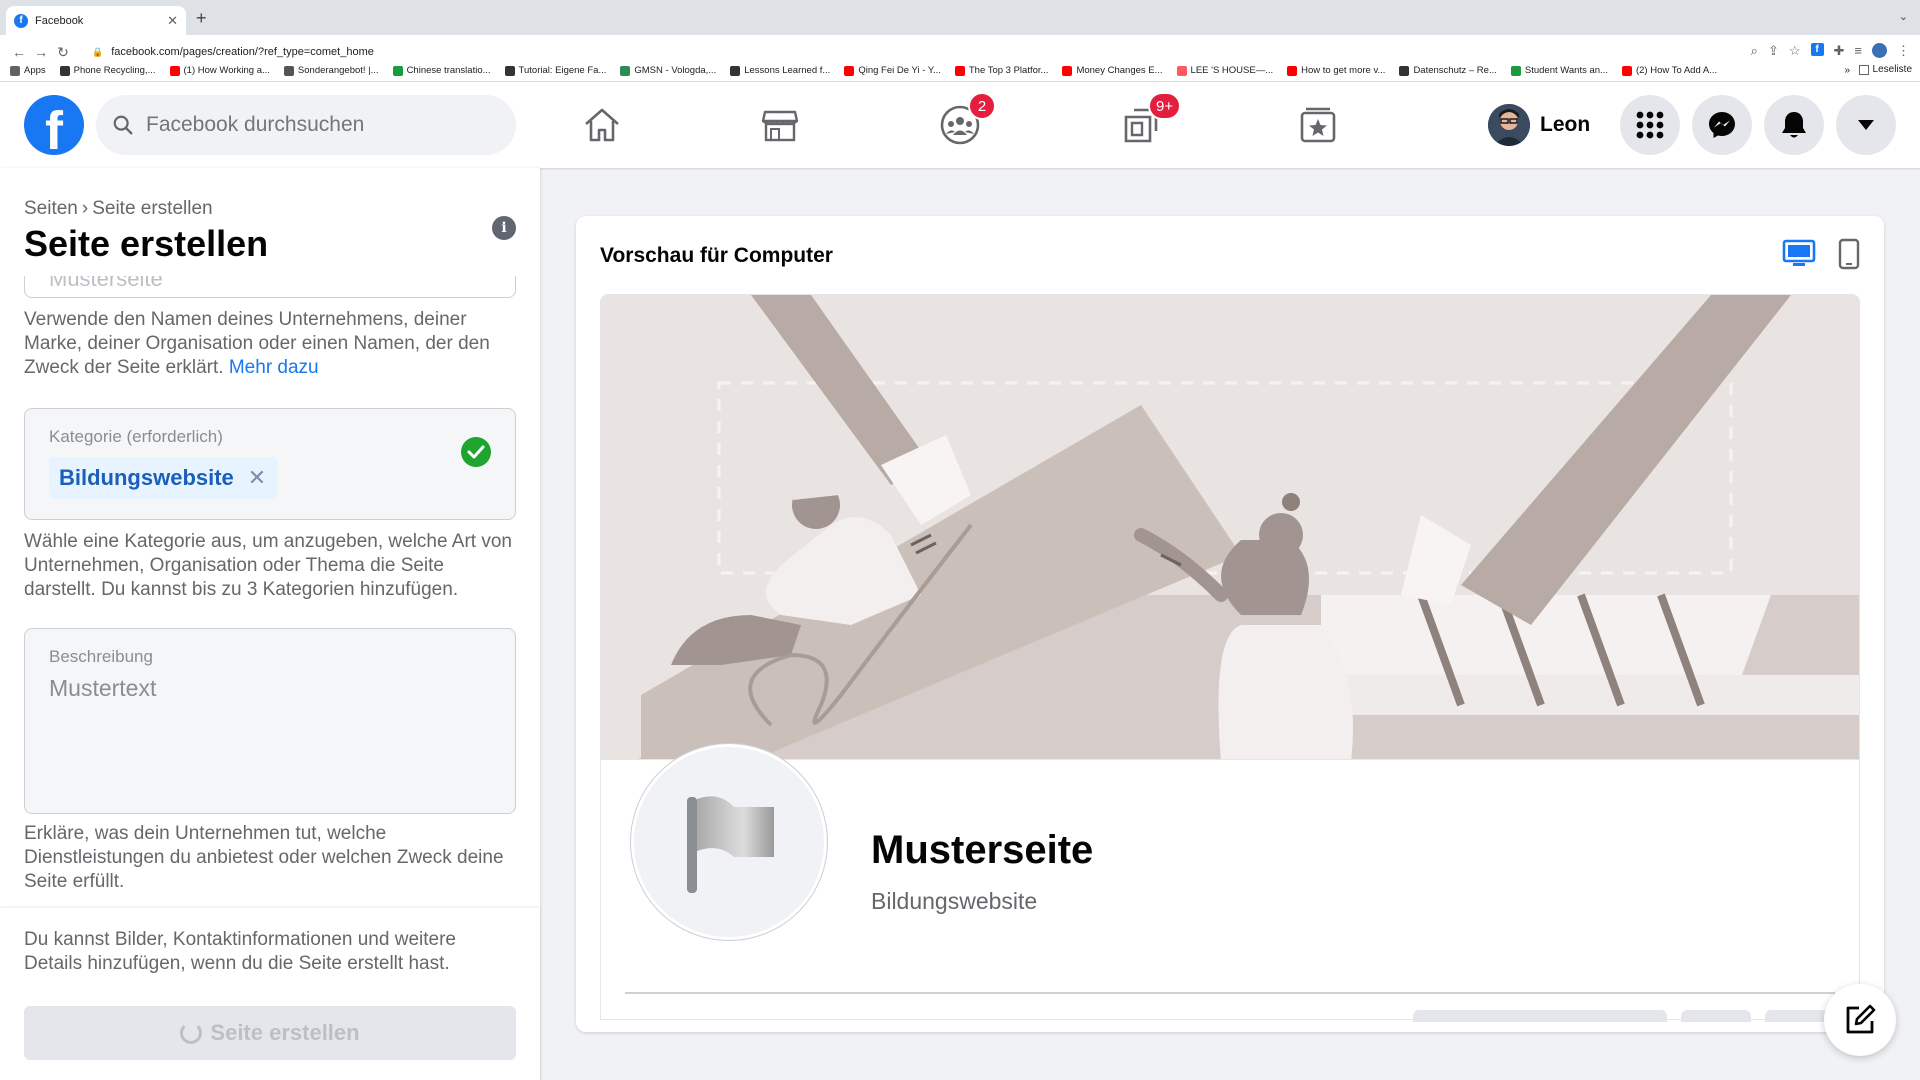 The width and height of the screenshot is (1920, 1080). Describe the element at coordinates (41, 52) in the screenshot. I see `forward-icon: →` at that location.